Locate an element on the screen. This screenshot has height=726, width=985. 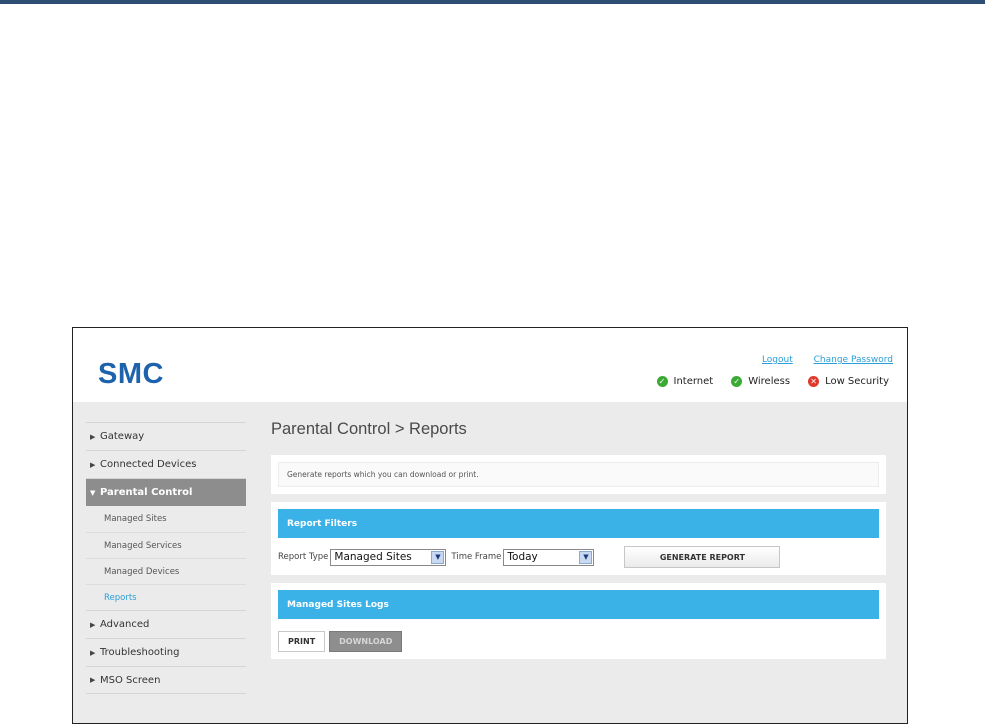
status-wireless: ✓ Wireless is located at coordinates (760, 381).